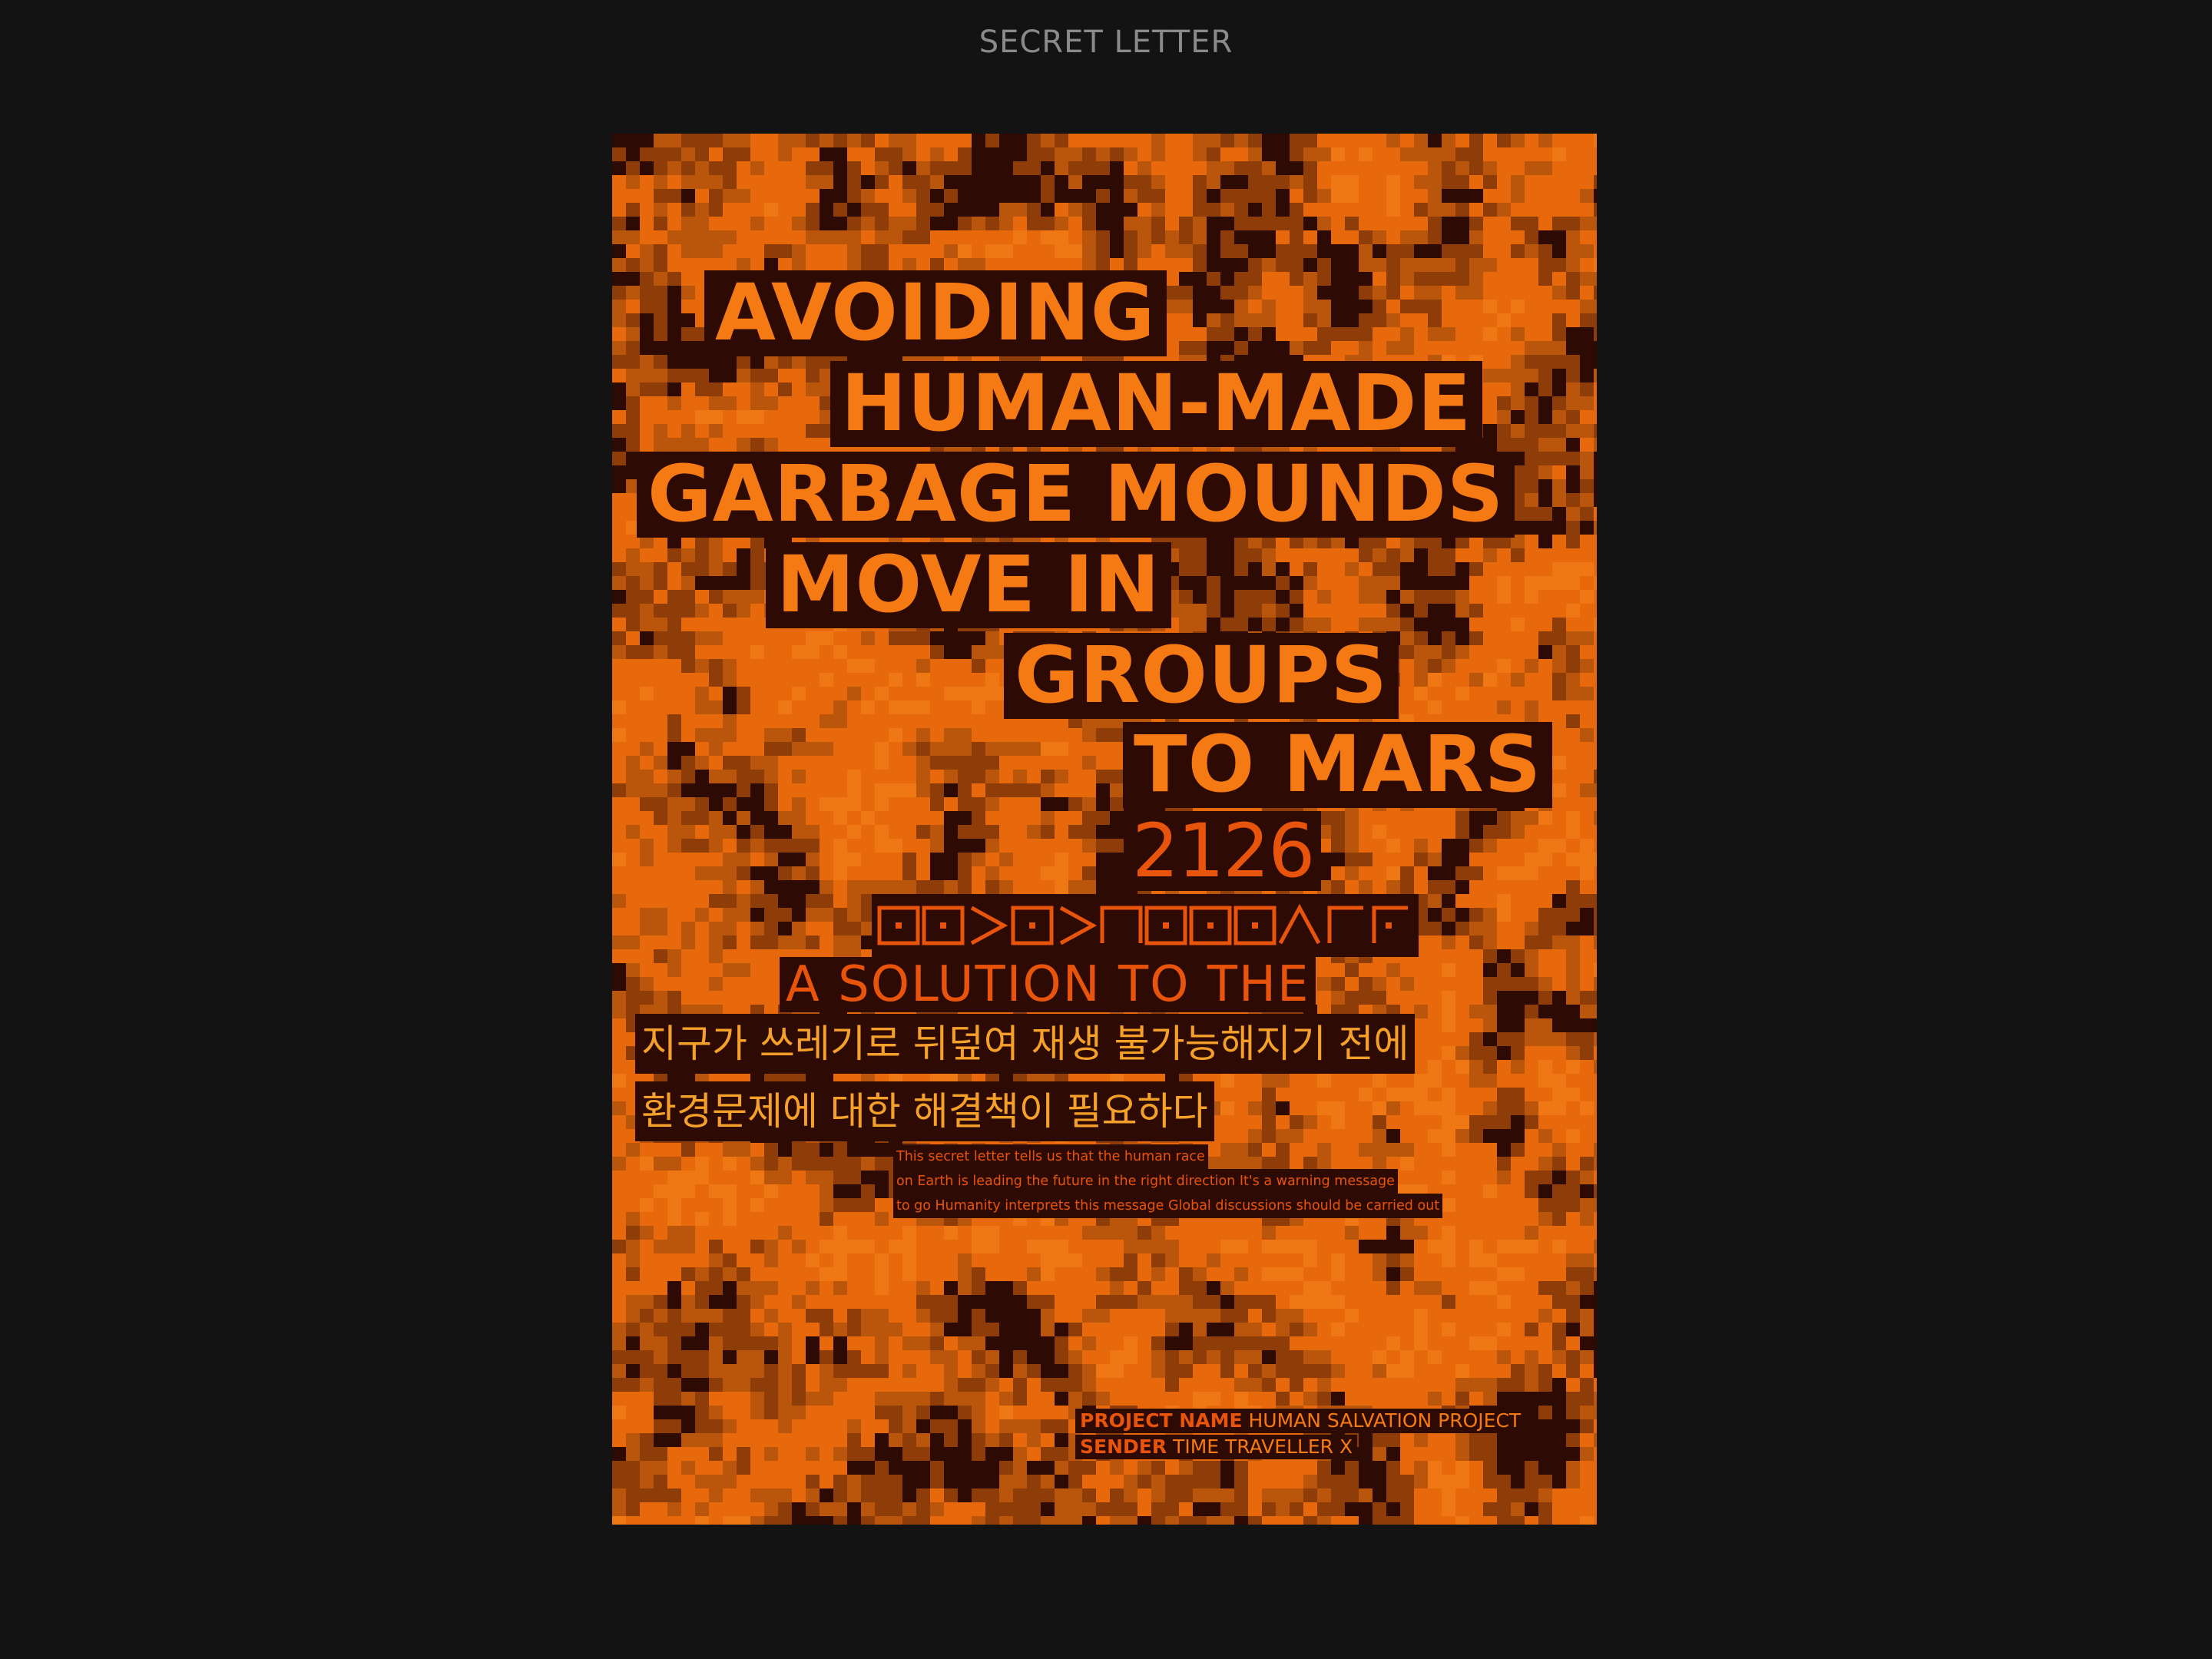 This screenshot has width=2212, height=1659. I want to click on cipher-glyph-row, so click(1146, 926).